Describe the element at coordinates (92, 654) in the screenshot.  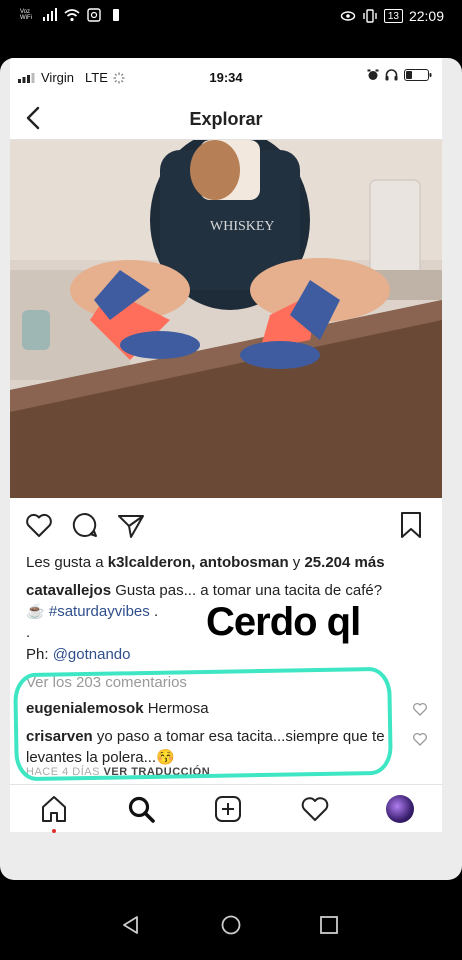
I see `photographer-mention: @gotnando` at that location.